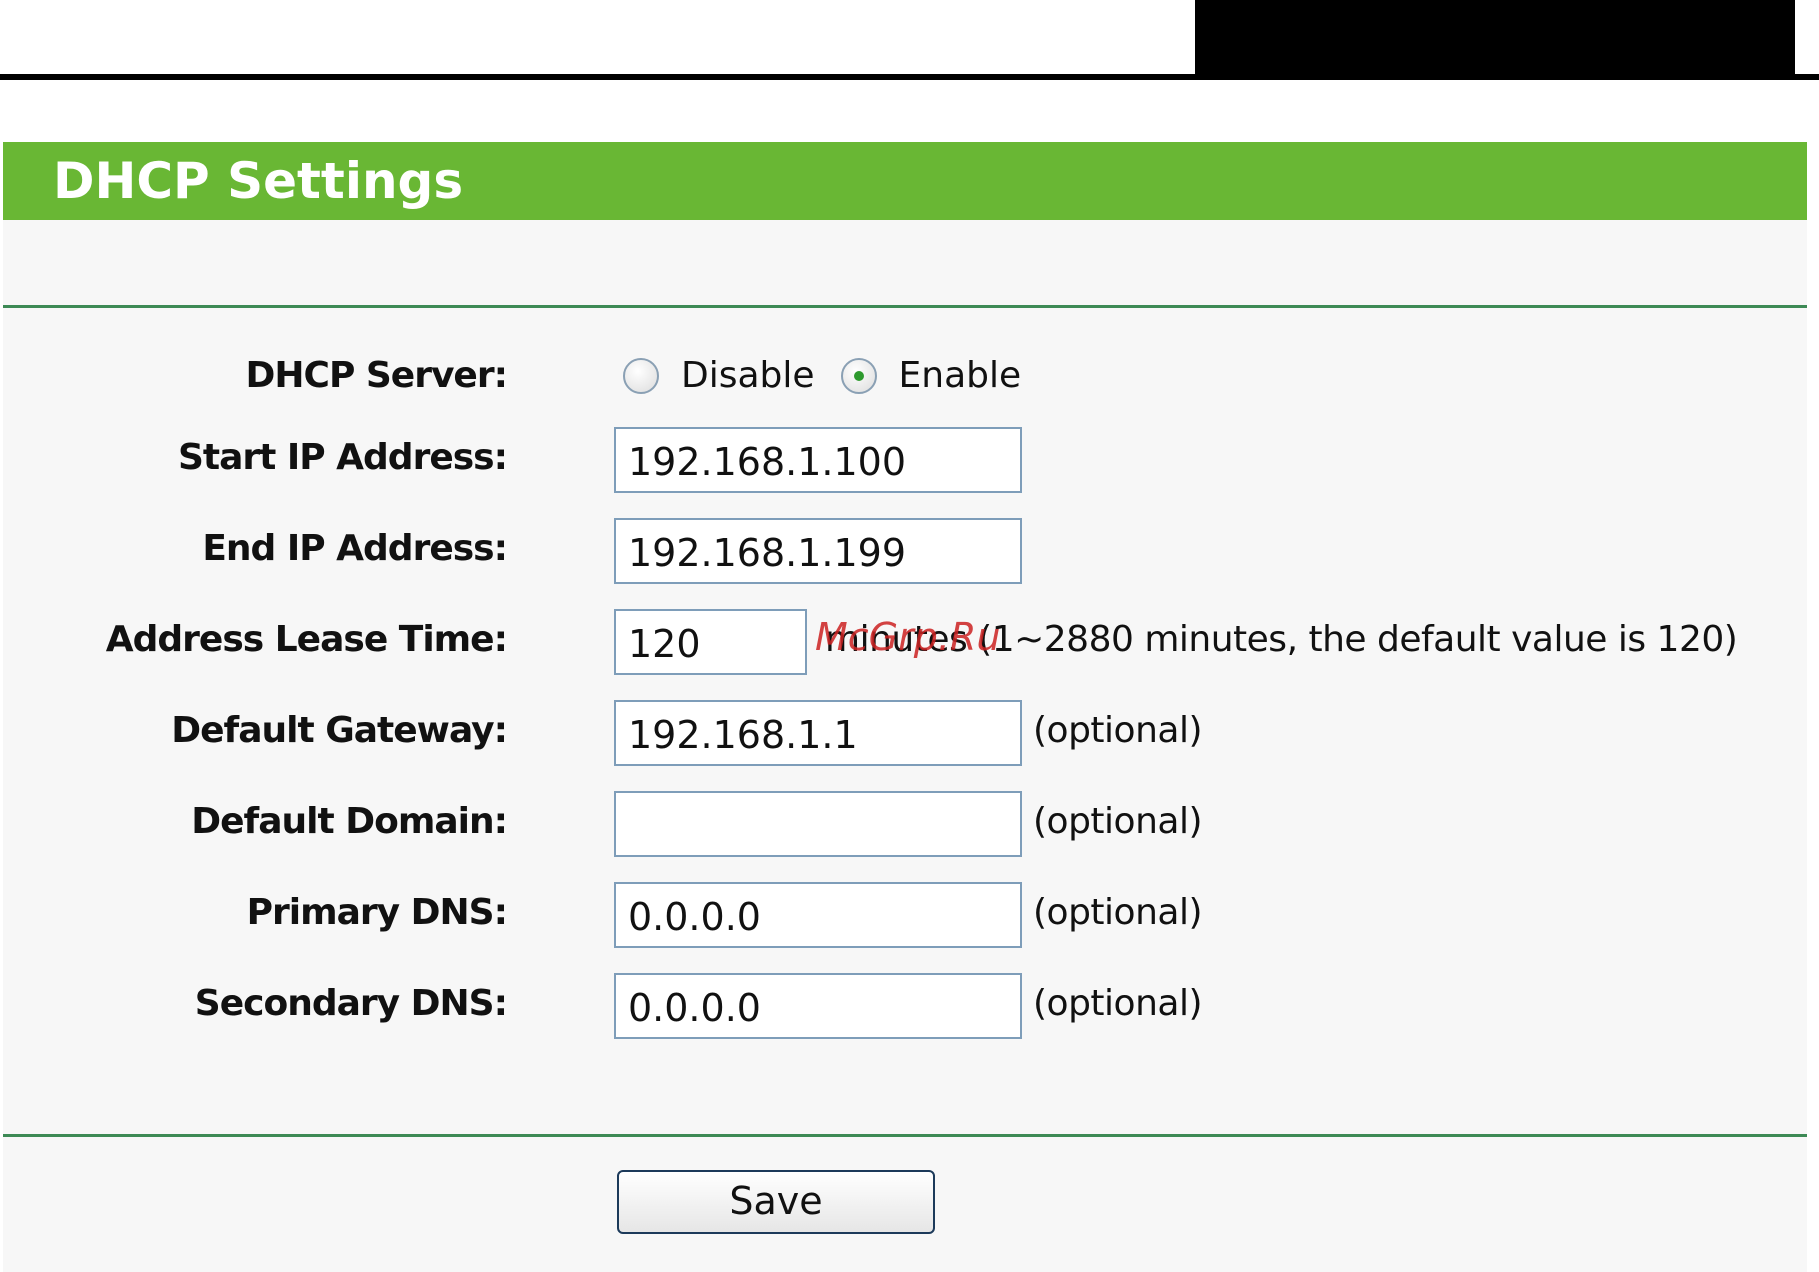 Image resolution: width=1819 pixels, height=1272 pixels. Describe the element at coordinates (376, 375) in the screenshot. I see `dhcp-server-label: DHCP Server:` at that location.